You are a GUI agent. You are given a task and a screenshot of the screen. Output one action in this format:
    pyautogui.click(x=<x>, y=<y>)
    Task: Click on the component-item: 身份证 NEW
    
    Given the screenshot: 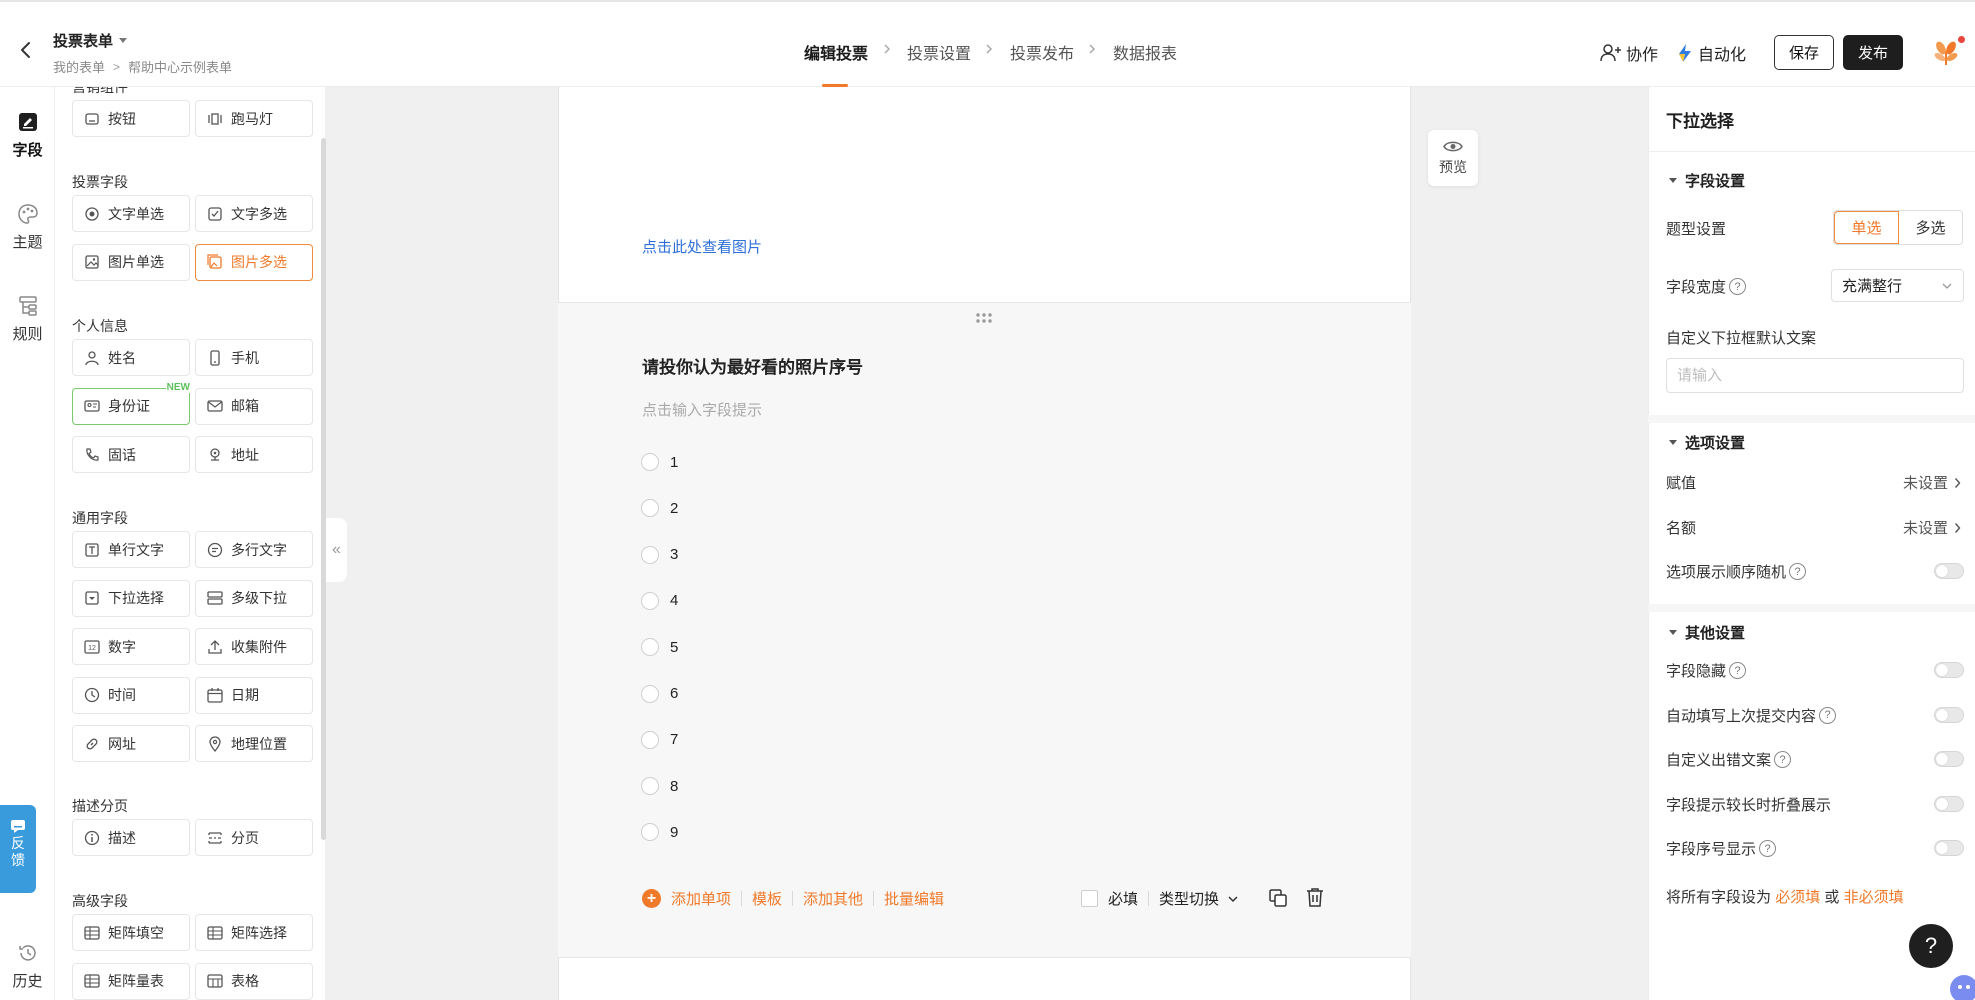 What is the action you would take?
    pyautogui.click(x=131, y=403)
    